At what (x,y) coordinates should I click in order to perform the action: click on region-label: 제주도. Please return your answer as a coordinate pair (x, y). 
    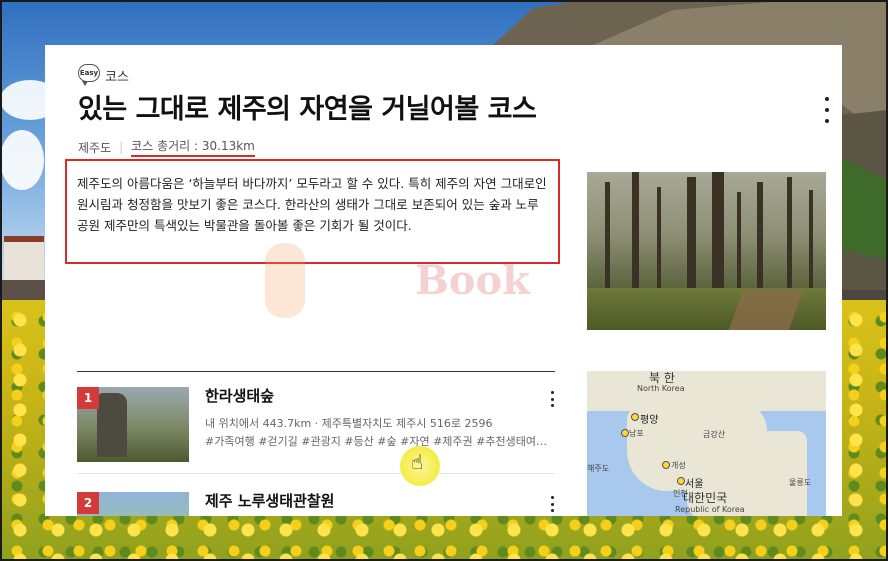
    Looking at the image, I should click on (95, 147).